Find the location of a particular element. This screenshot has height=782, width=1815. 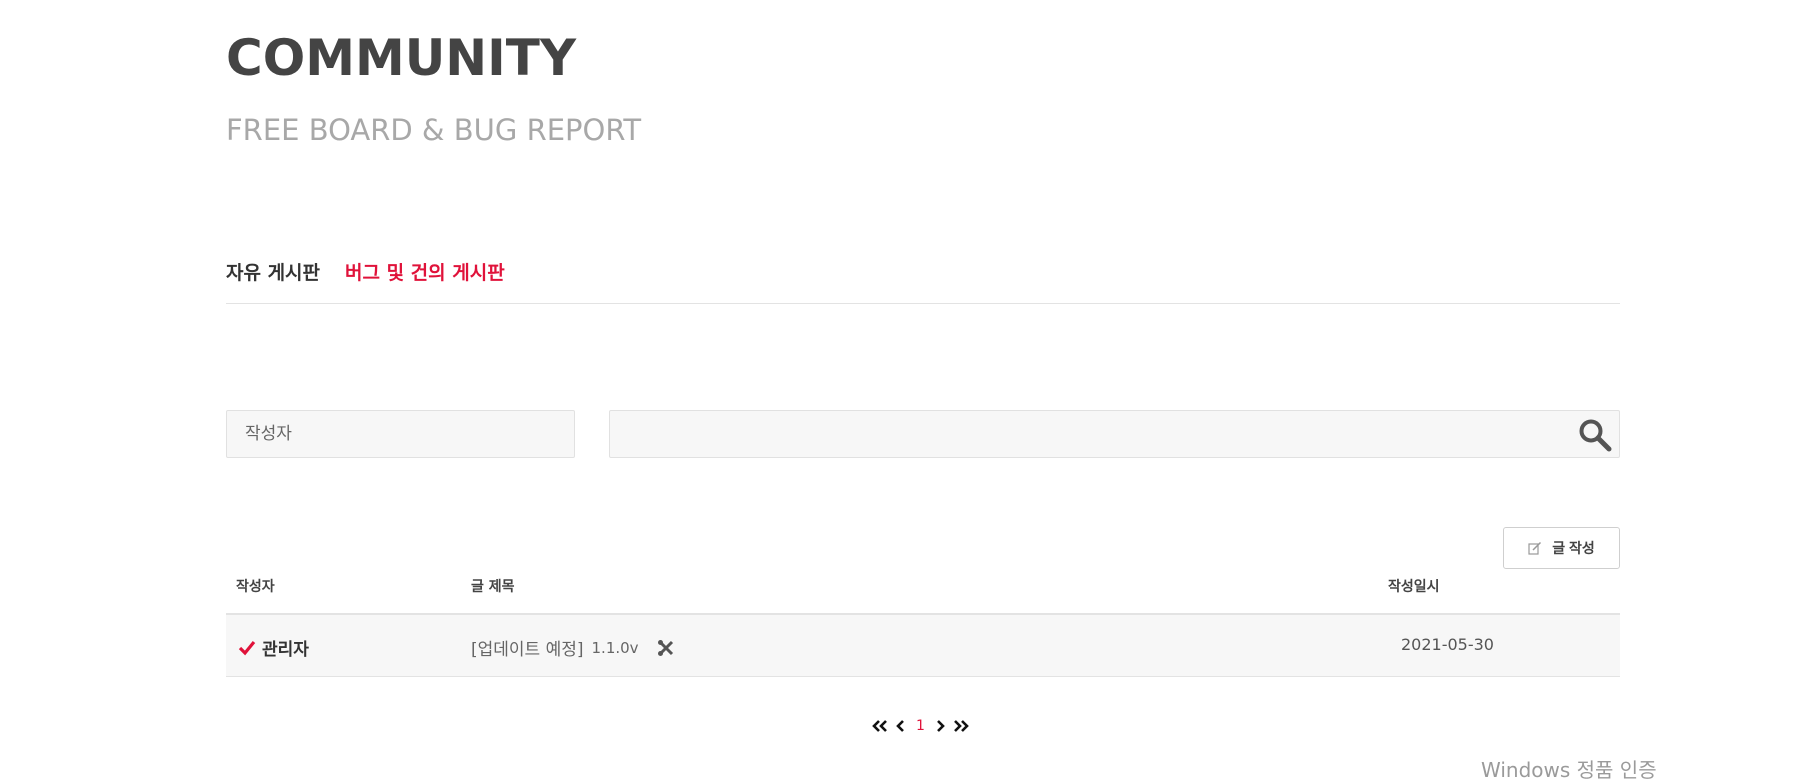

chevron-left-icon is located at coordinates (900, 726).